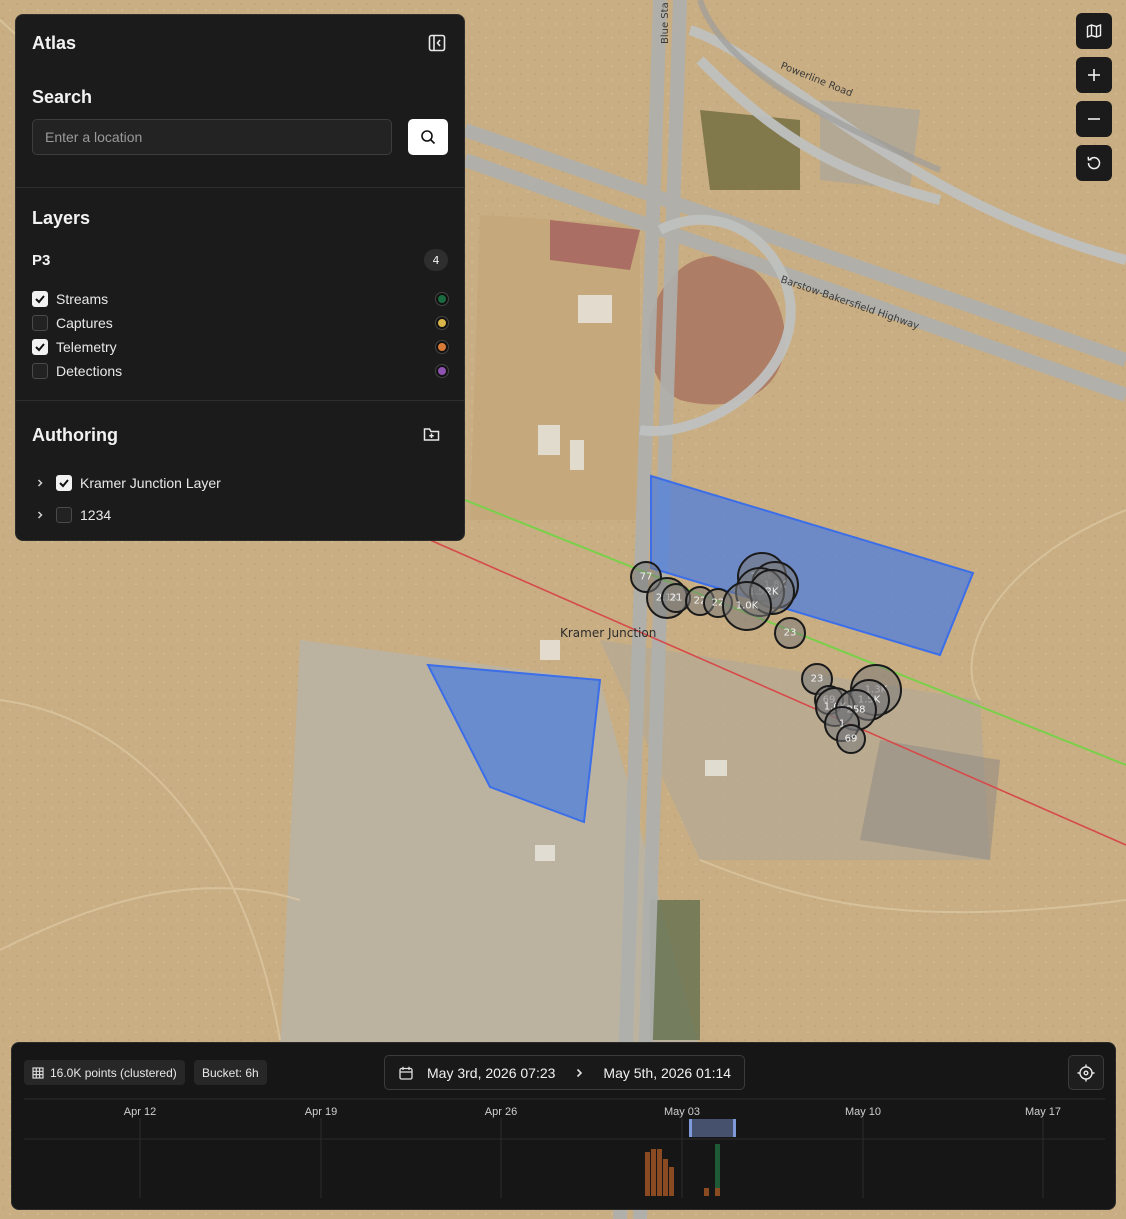 The width and height of the screenshot is (1126, 1219). I want to click on authoring-tree: Kramer Junction Layer 1234, so click(240, 499).